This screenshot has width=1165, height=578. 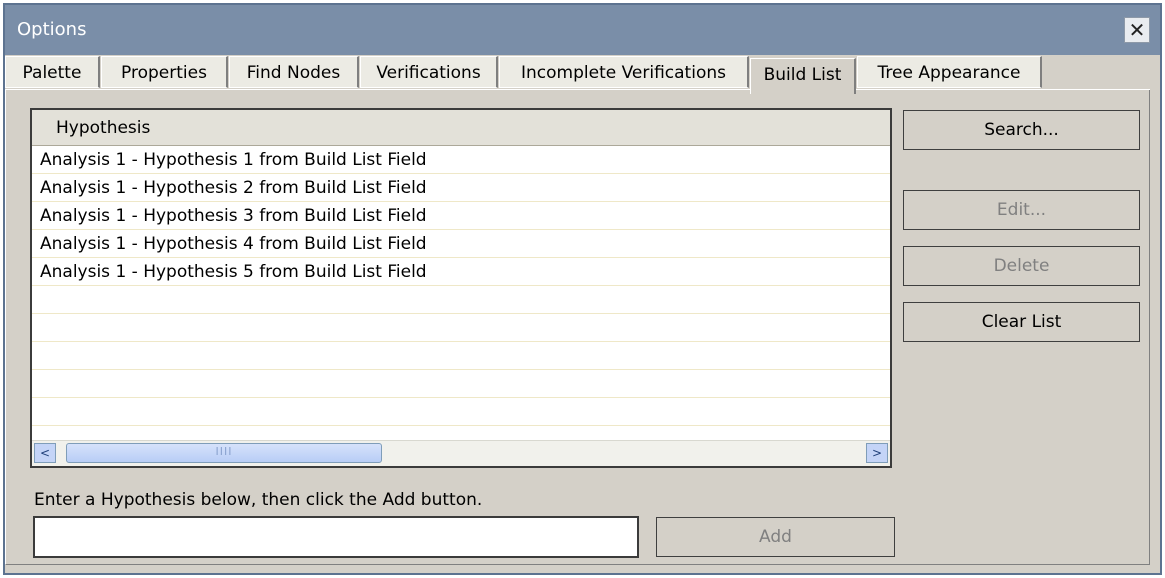 What do you see at coordinates (624, 72) in the screenshot?
I see `tab-incomplete-verifications: Incomplete Verifications` at bounding box center [624, 72].